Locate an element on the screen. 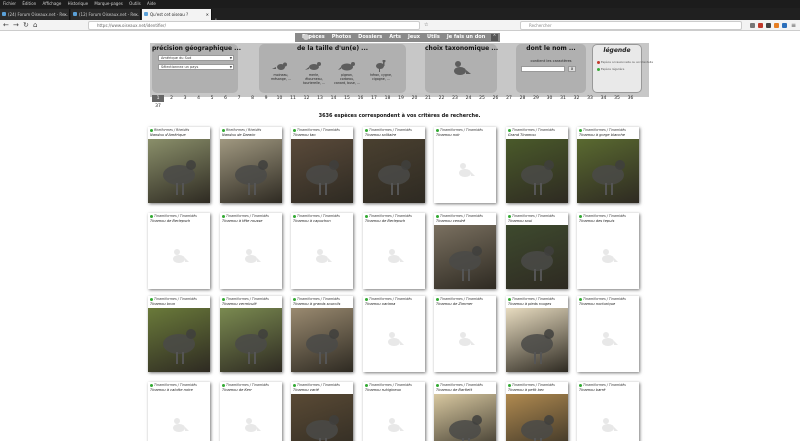  bookmark-star-icon: ☆ is located at coordinates (426, 25).